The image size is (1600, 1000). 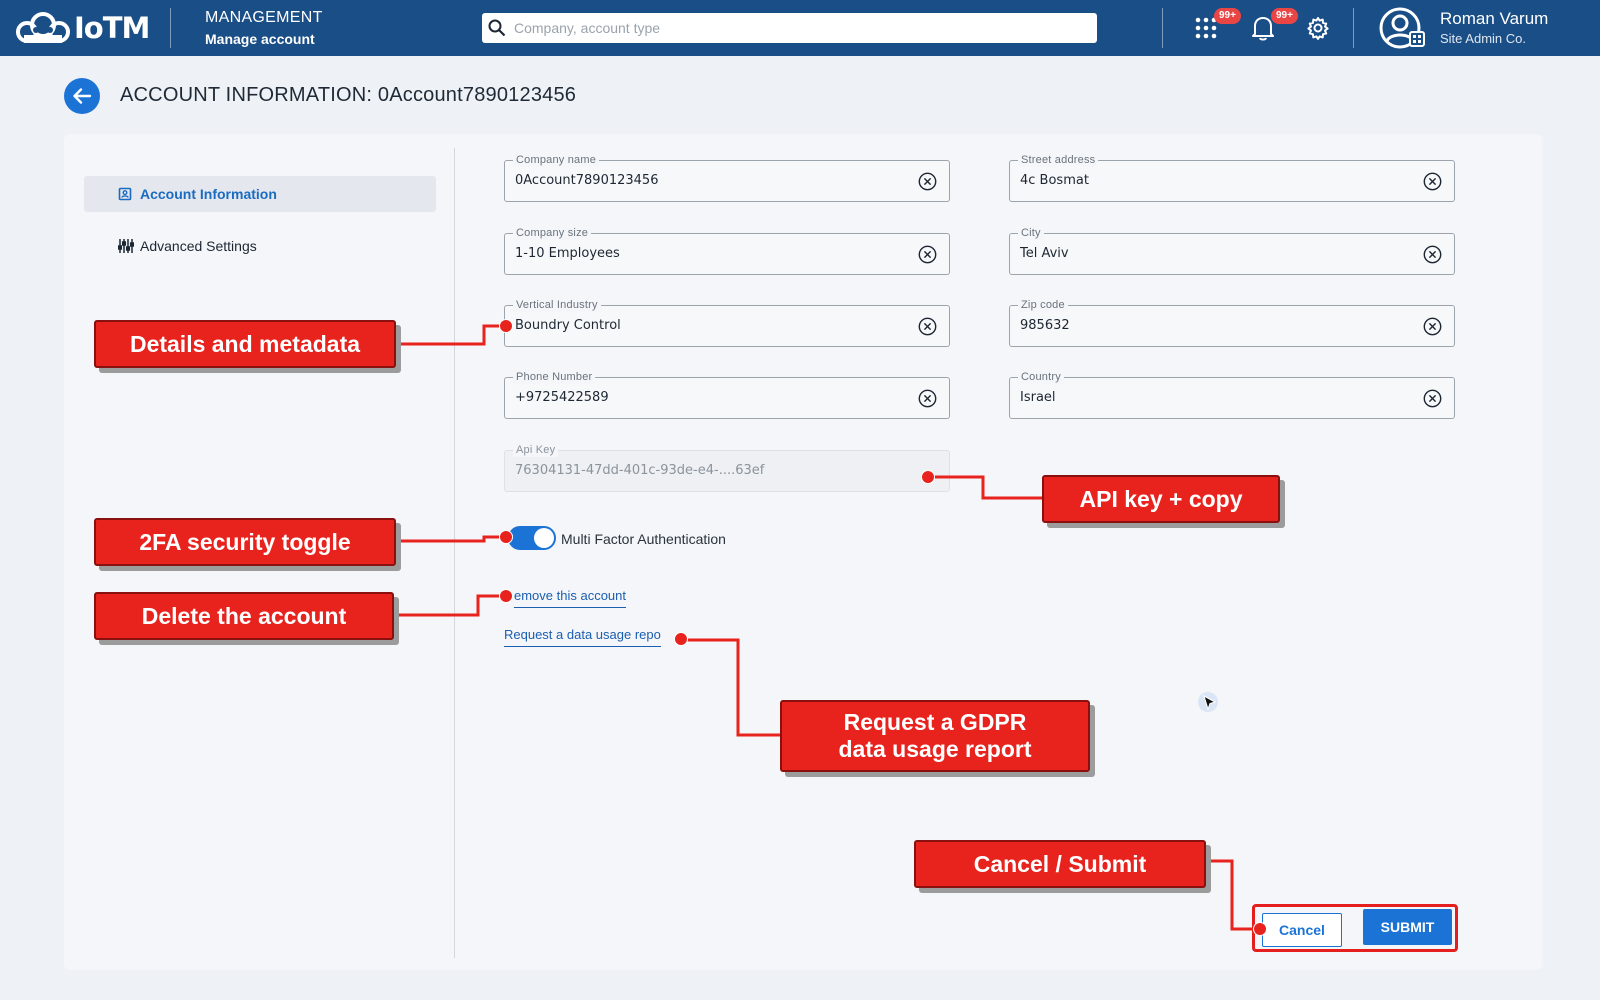 What do you see at coordinates (794, 28) in the screenshot?
I see `search-input` at bounding box center [794, 28].